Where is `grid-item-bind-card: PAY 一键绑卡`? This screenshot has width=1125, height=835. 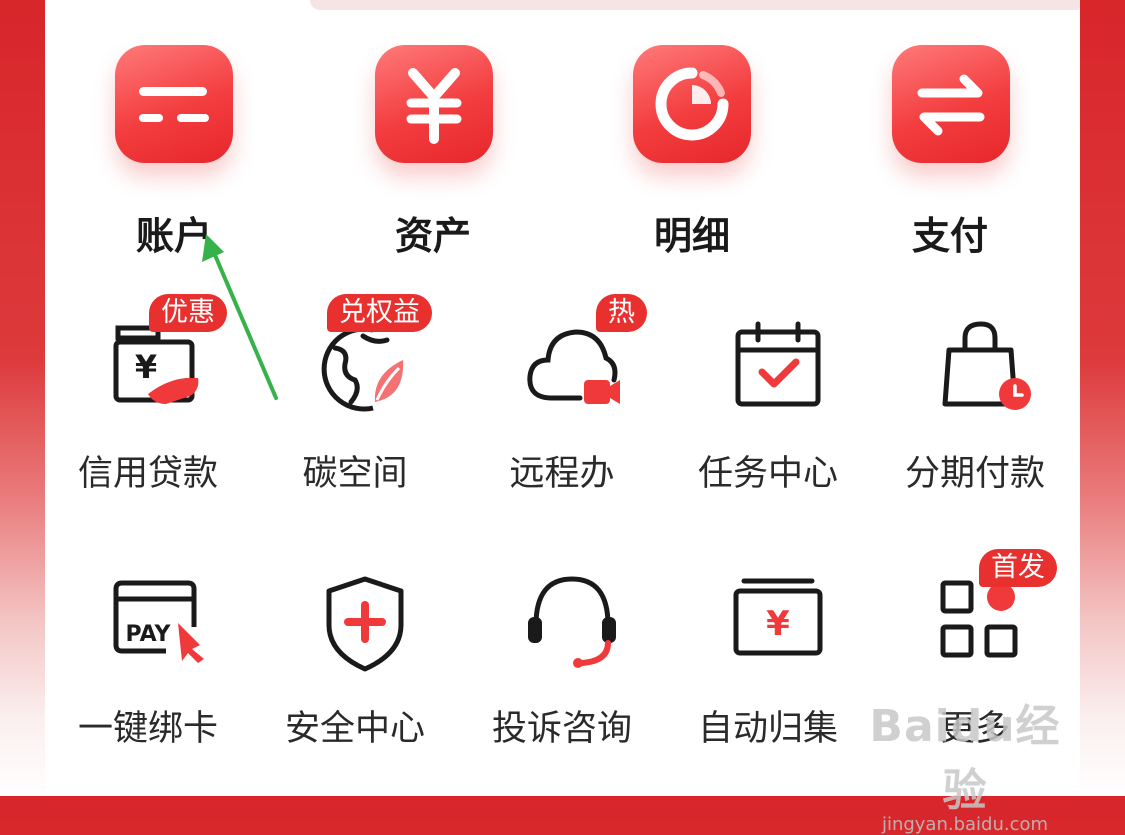 grid-item-bind-card: PAY 一键绑卡 is located at coordinates (148, 675).